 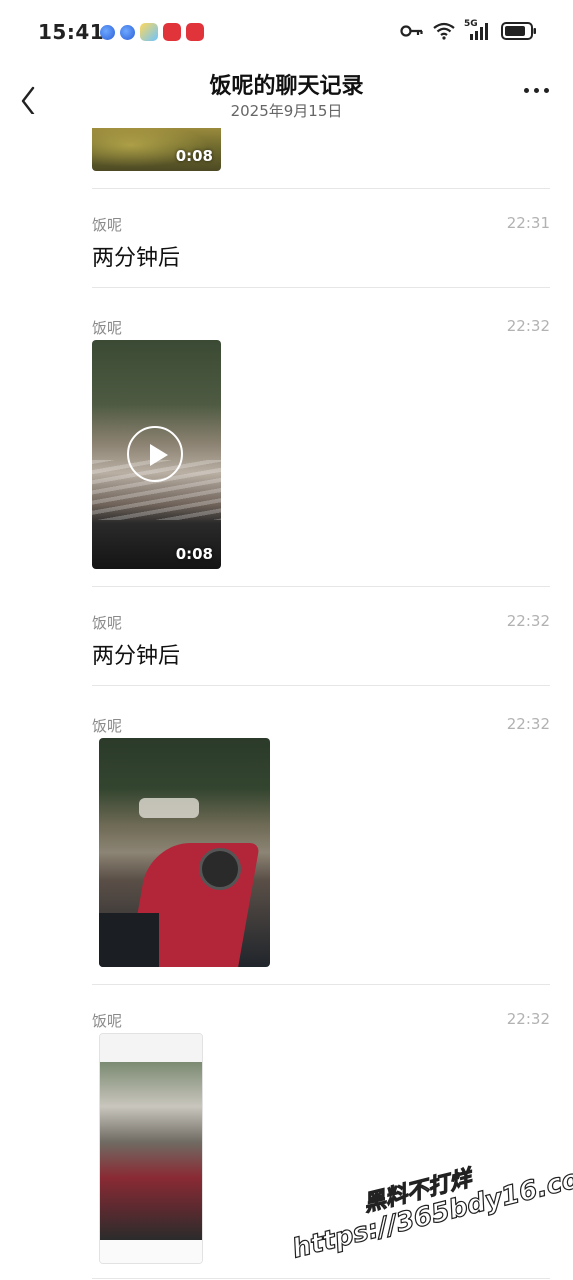 I want to click on clock: 15:41, so click(x=71, y=32).